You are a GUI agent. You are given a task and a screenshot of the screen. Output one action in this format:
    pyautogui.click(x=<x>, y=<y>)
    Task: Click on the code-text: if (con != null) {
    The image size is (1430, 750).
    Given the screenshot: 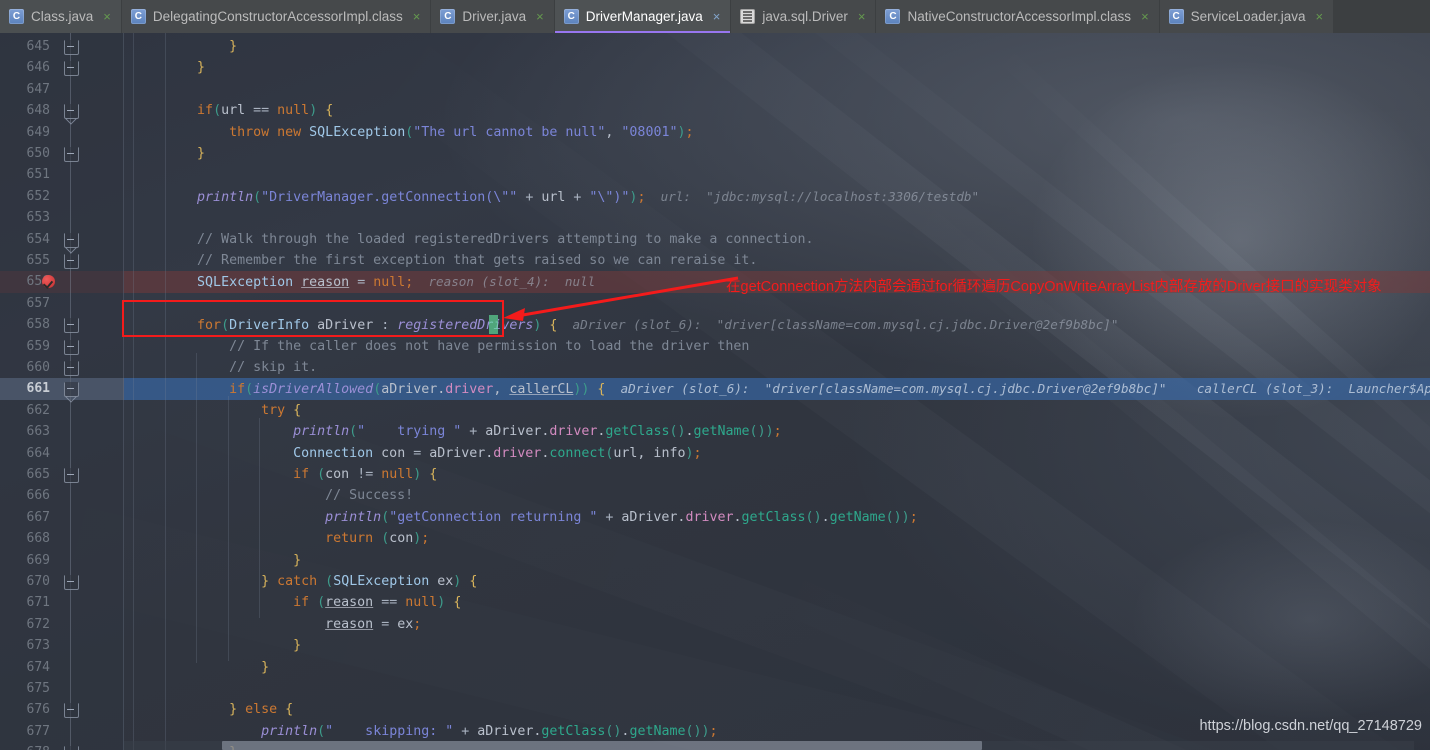 What is the action you would take?
    pyautogui.click(x=781, y=474)
    